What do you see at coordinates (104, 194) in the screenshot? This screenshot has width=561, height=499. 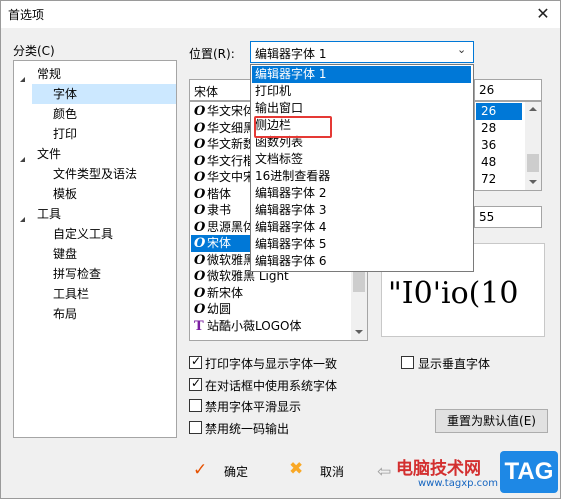 I see `tree-item: 模板` at bounding box center [104, 194].